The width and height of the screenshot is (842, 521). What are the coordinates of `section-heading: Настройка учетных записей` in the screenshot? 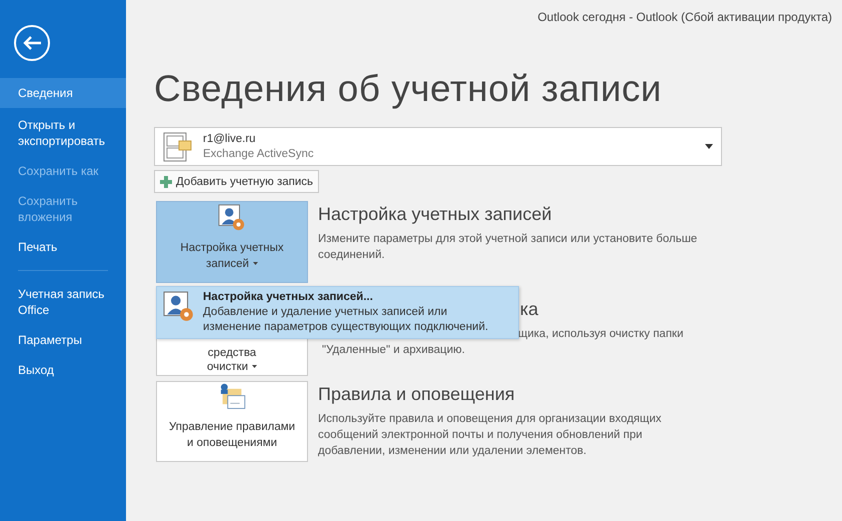 It's located at (435, 214).